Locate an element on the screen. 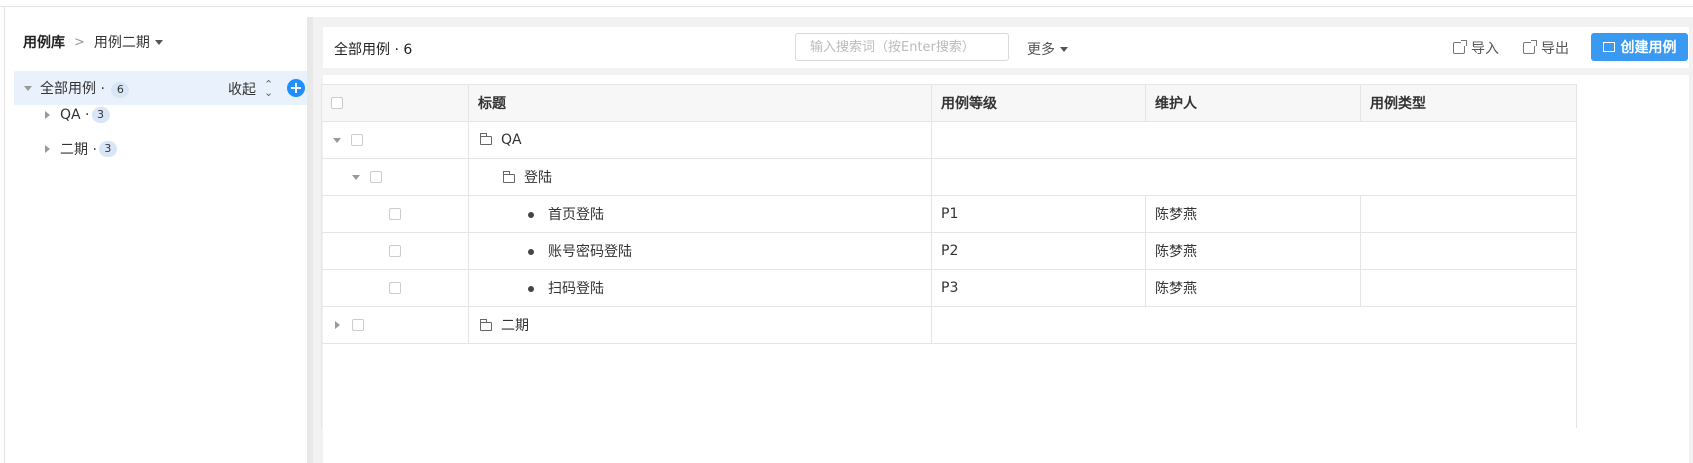 This screenshot has width=1693, height=463. table-row: 登陆 is located at coordinates (949, 177).